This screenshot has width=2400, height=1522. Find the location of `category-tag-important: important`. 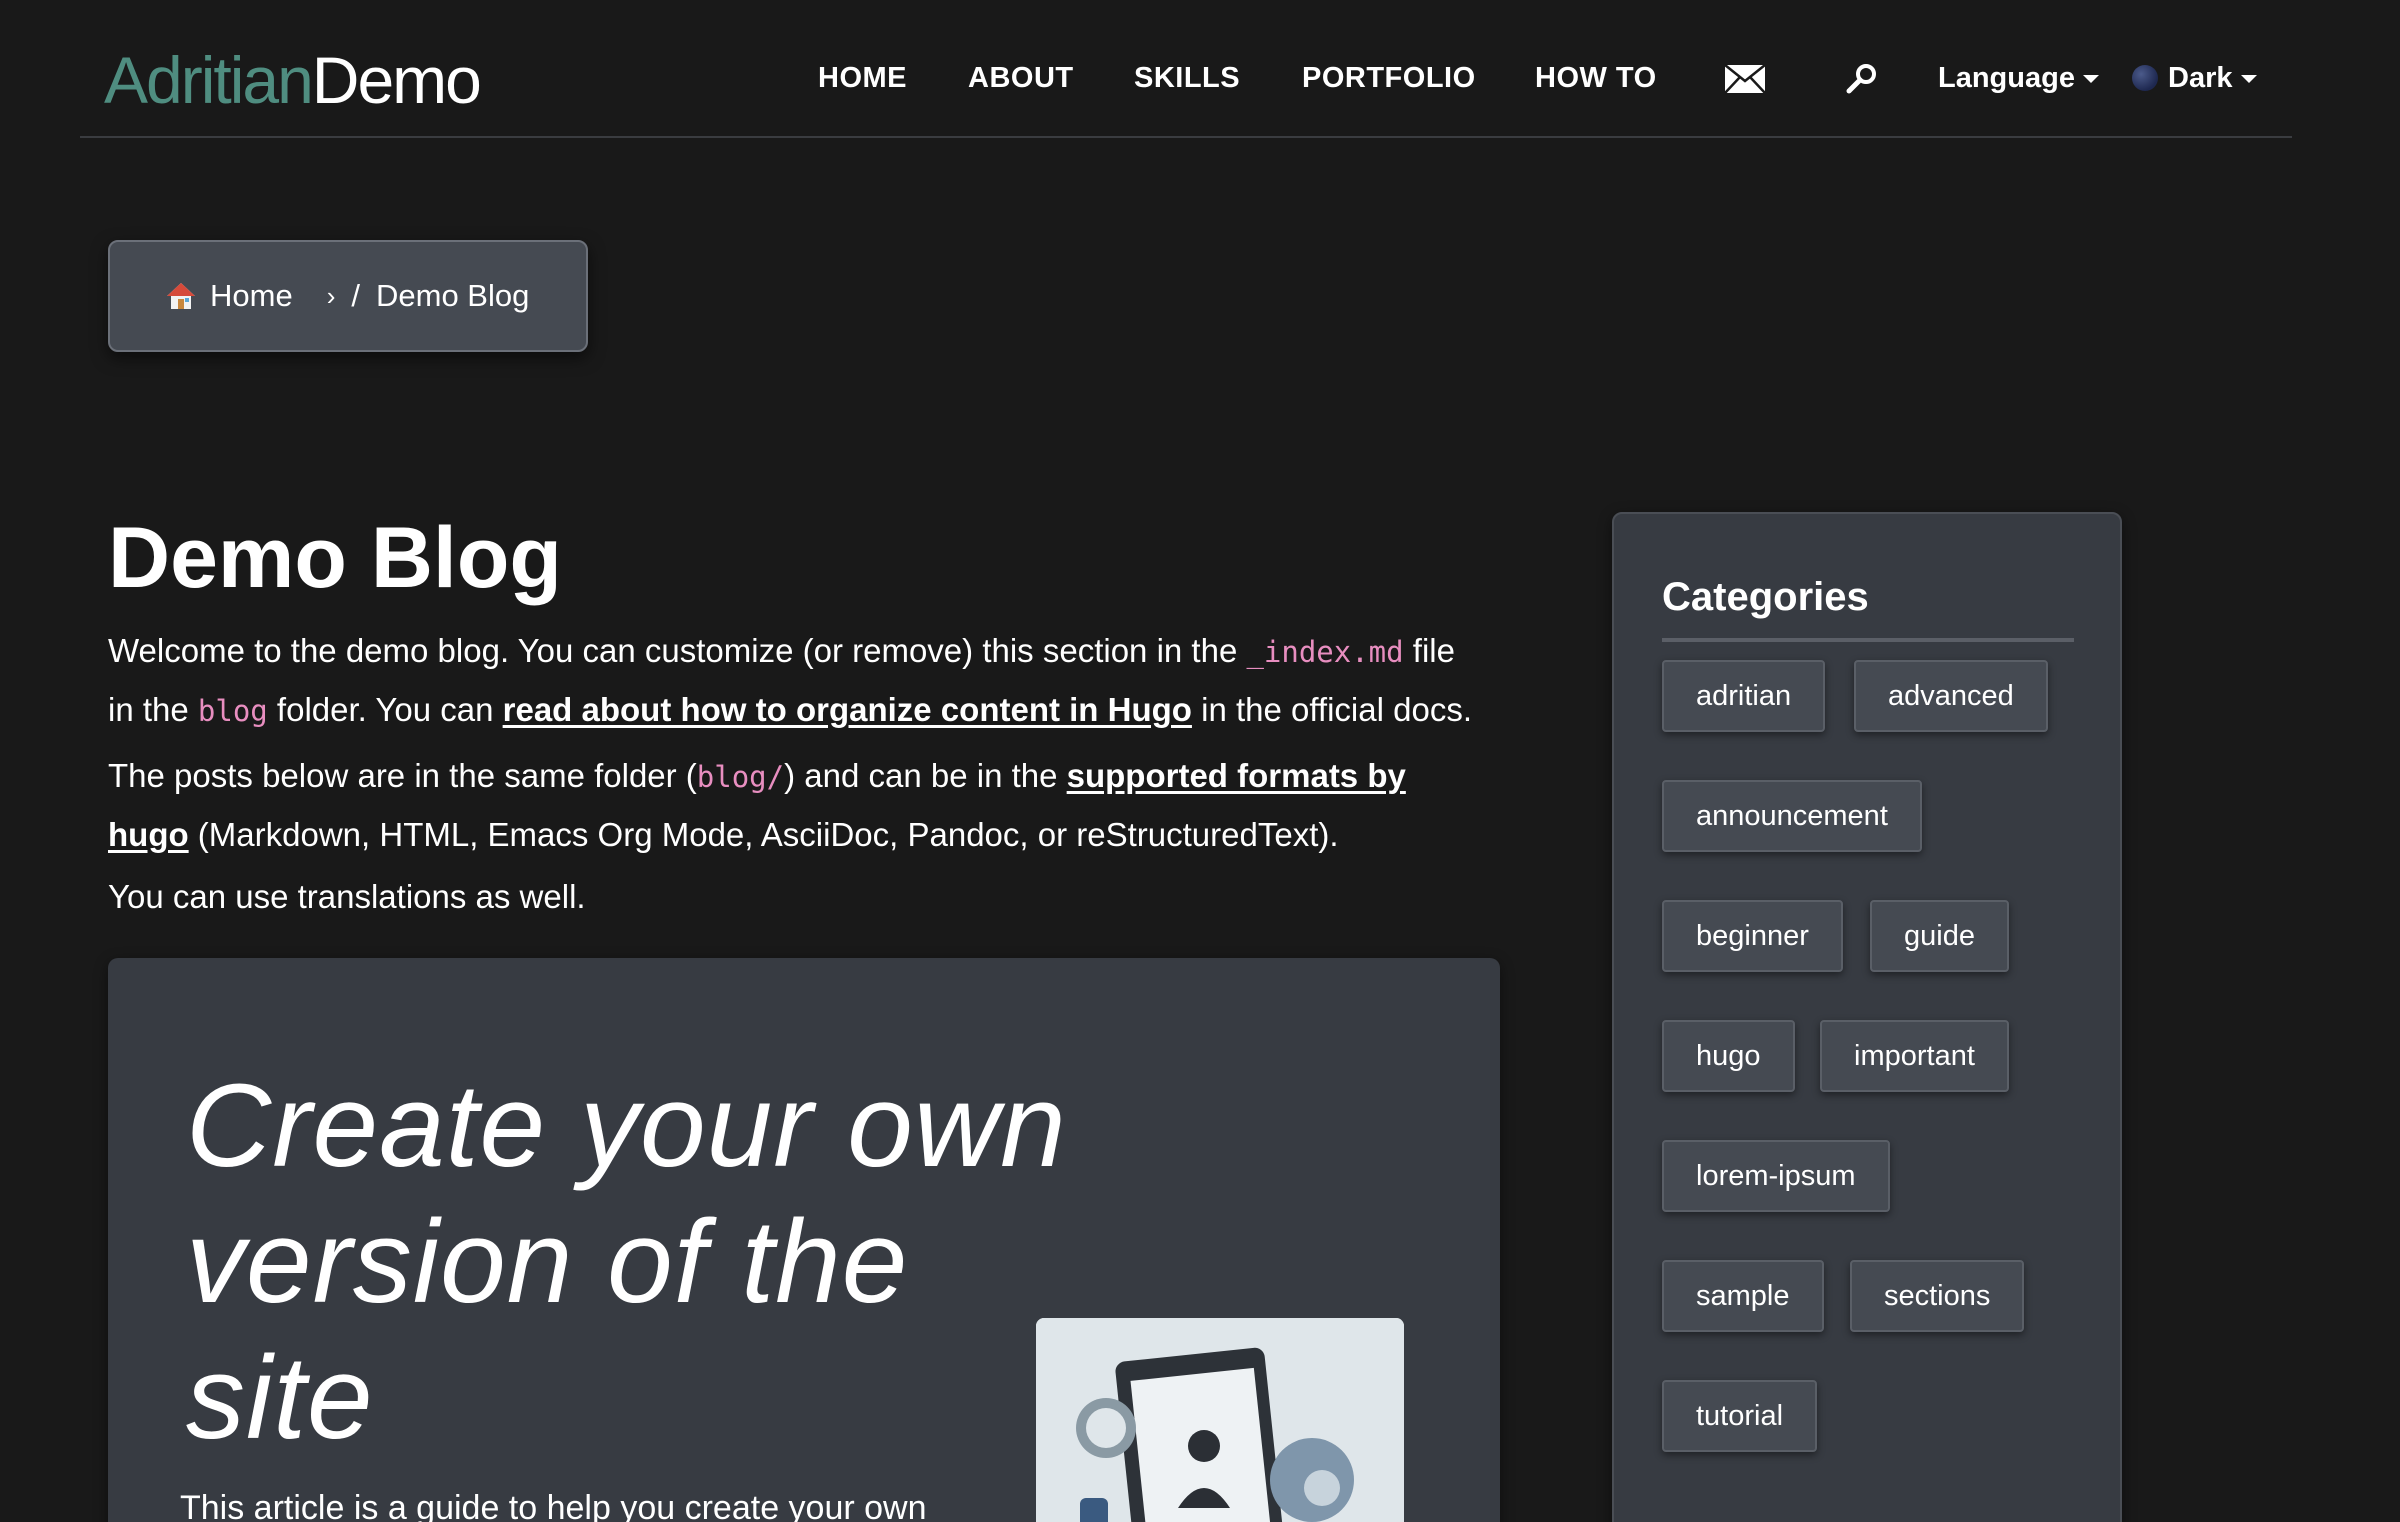

category-tag-important: important is located at coordinates (1914, 1056).